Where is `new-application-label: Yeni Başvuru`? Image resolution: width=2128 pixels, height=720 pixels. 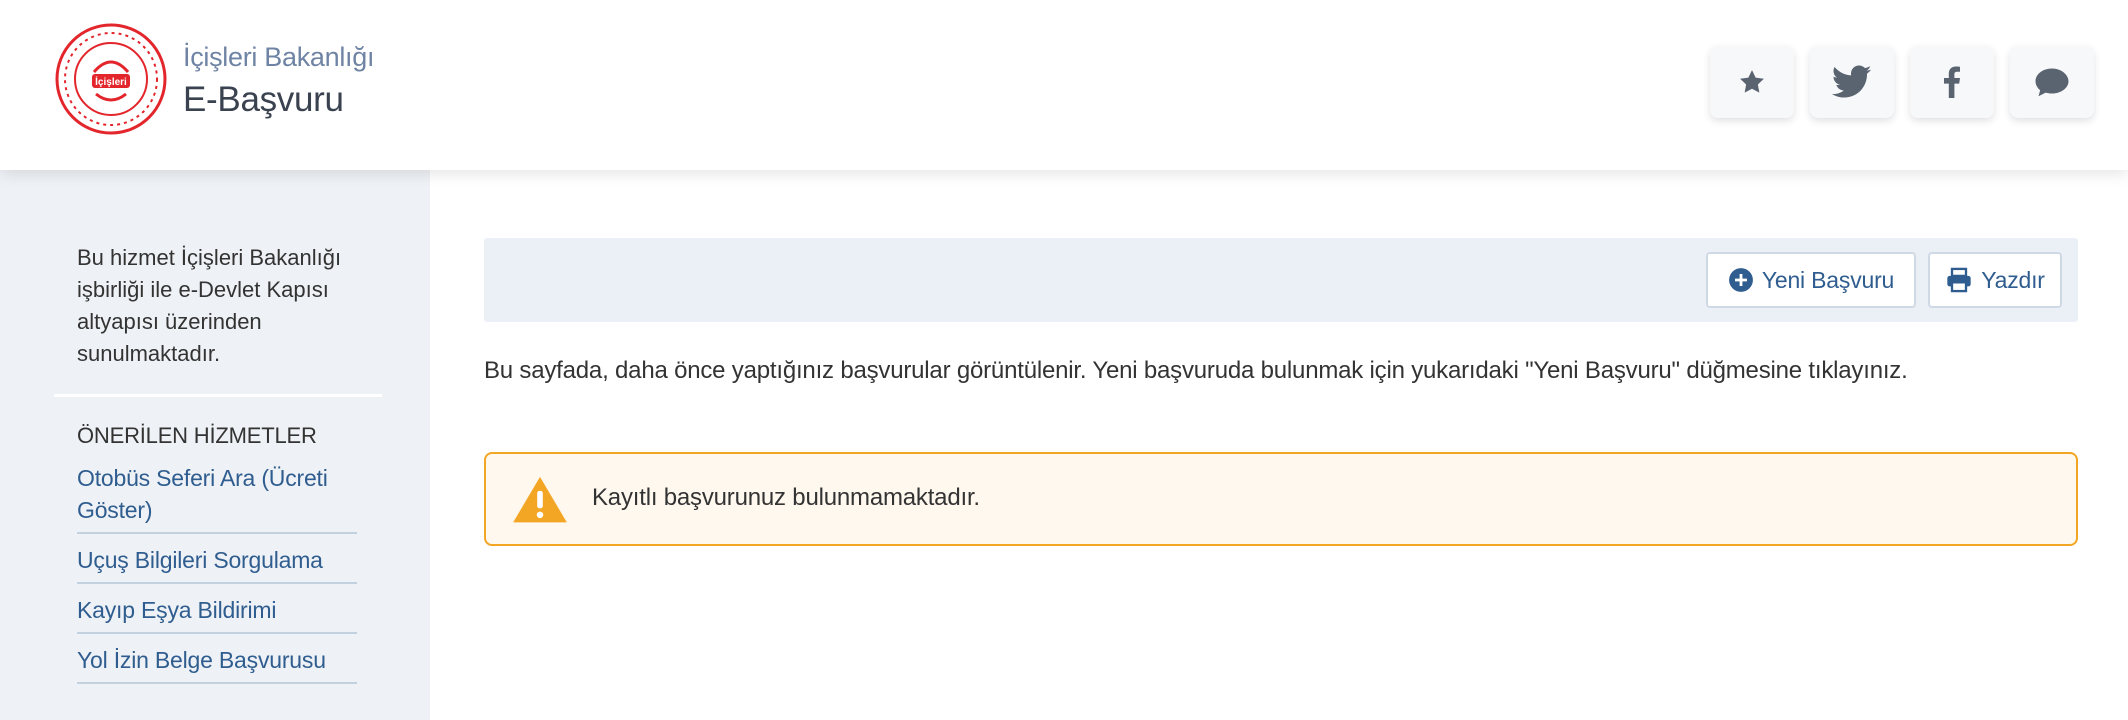
new-application-label: Yeni Başvuru is located at coordinates (1828, 279).